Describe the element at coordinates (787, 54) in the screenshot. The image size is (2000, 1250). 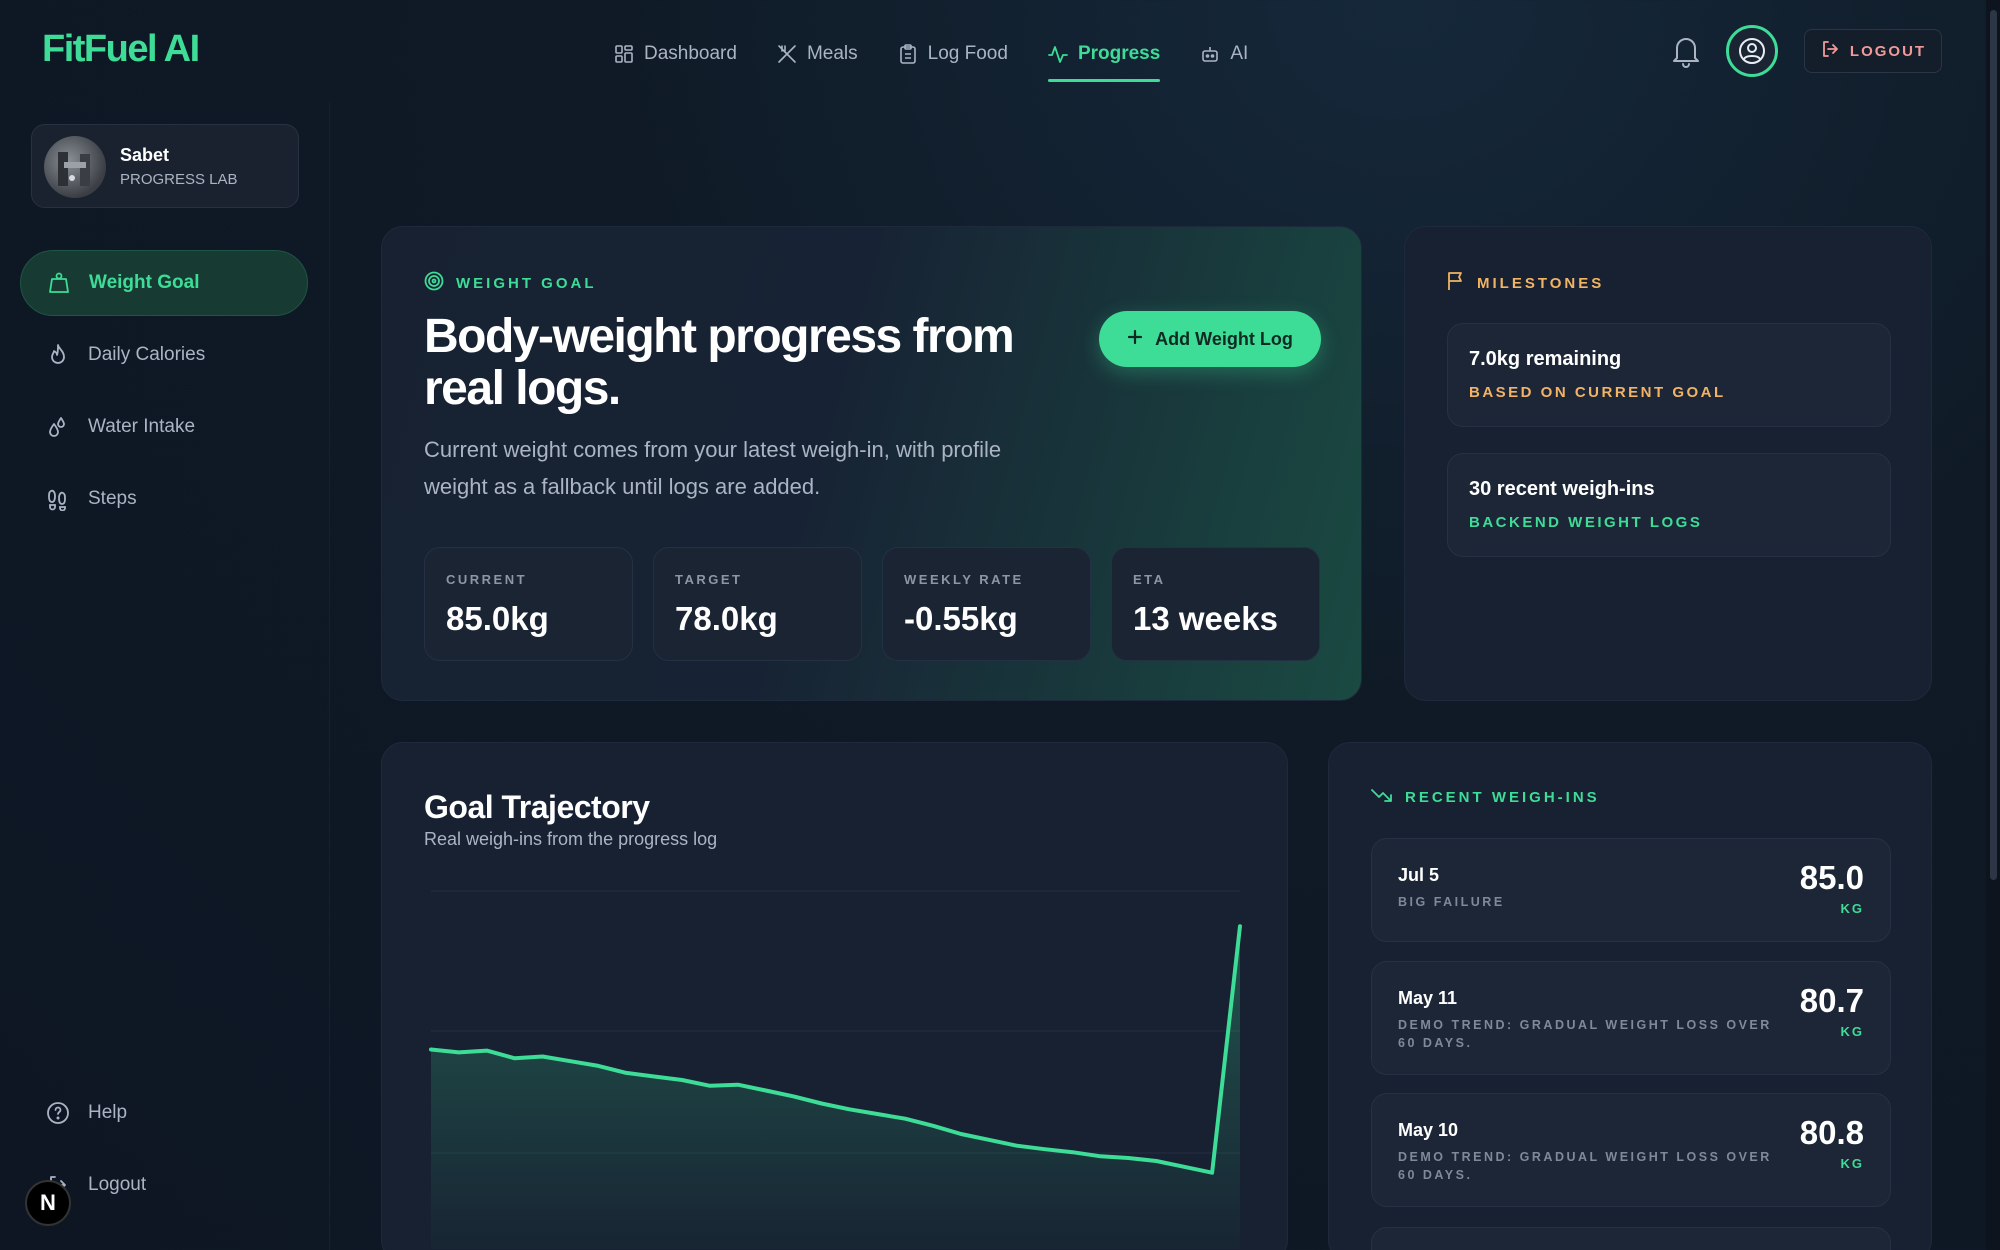
I see `utensils-icon` at that location.